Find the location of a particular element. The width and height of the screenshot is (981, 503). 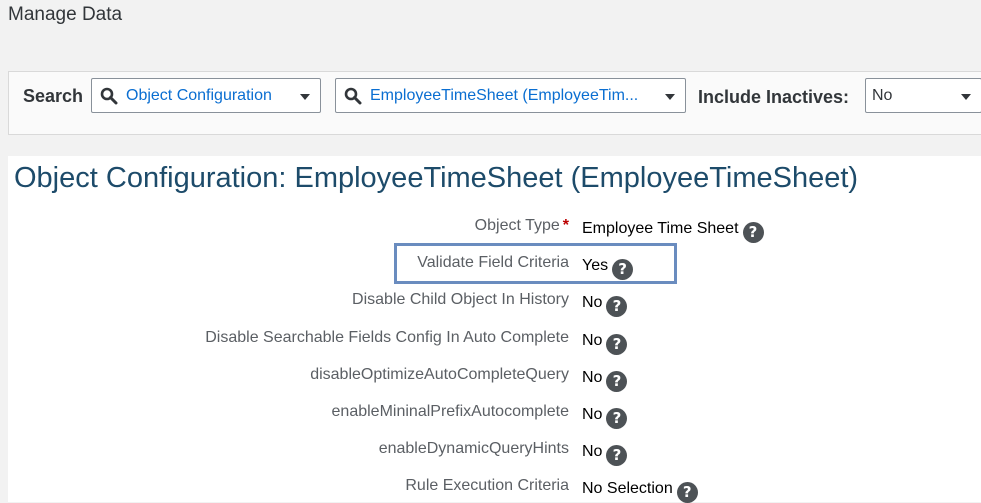

field-row-disable-child-object-in-history: Disable Child Object In History No? is located at coordinates (494, 301).